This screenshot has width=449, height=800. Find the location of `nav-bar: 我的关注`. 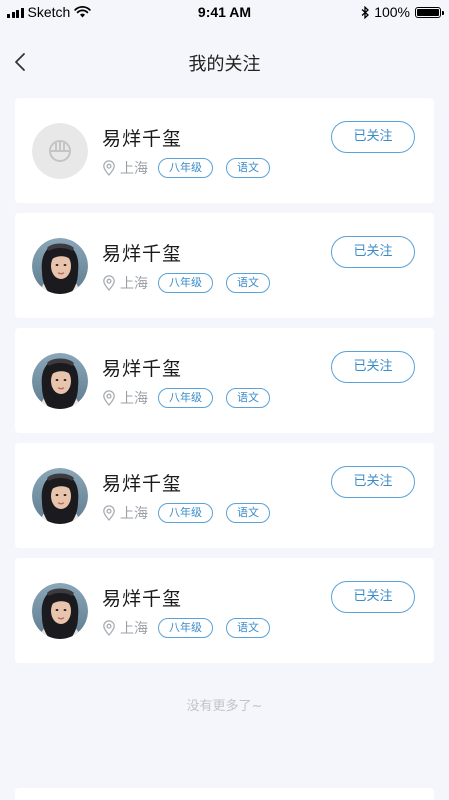

nav-bar: 我的关注 is located at coordinates (224, 62).